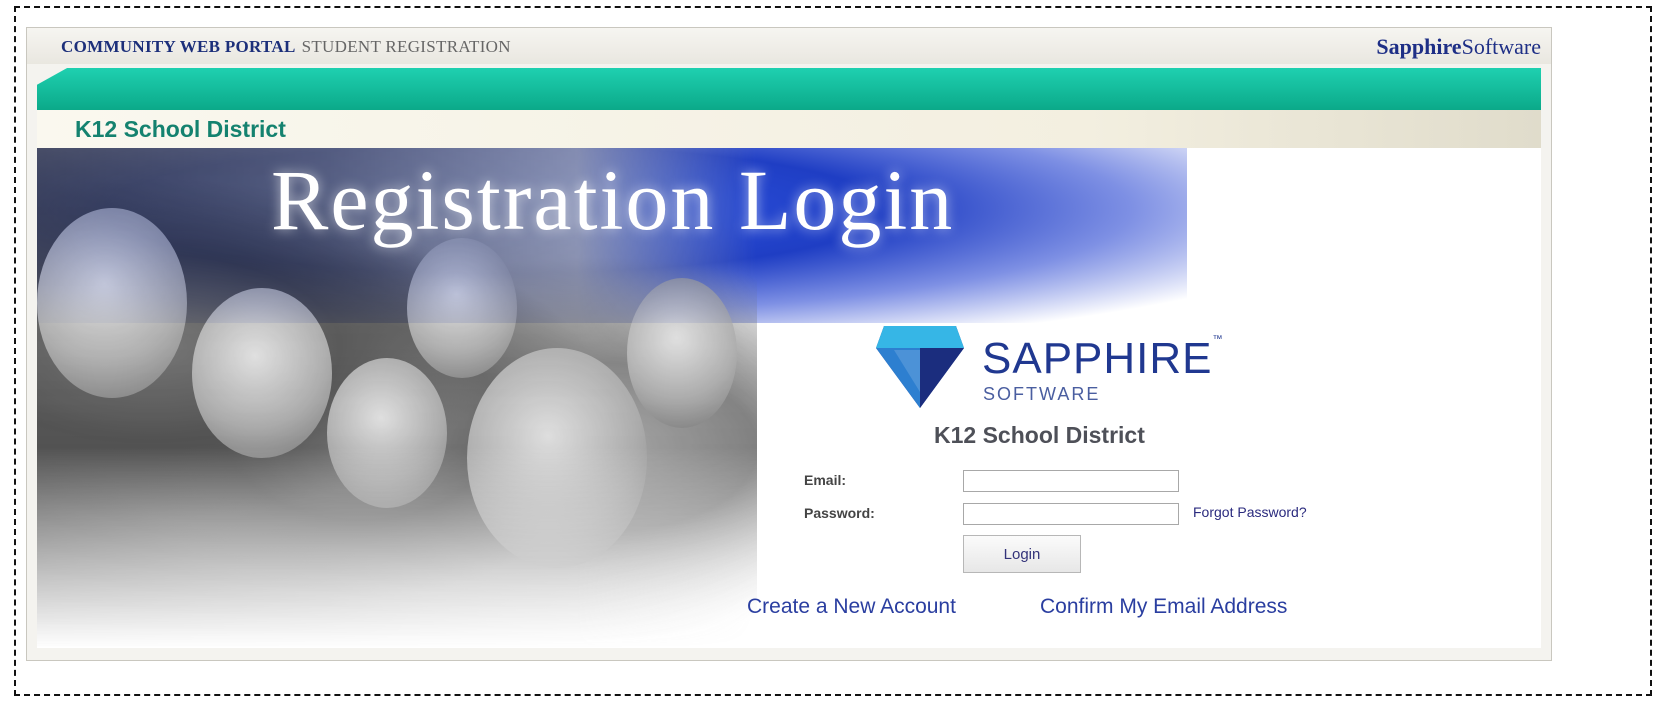 This screenshot has width=1666, height=720. Describe the element at coordinates (851, 607) in the screenshot. I see `create-account-link: Create a New Account` at that location.